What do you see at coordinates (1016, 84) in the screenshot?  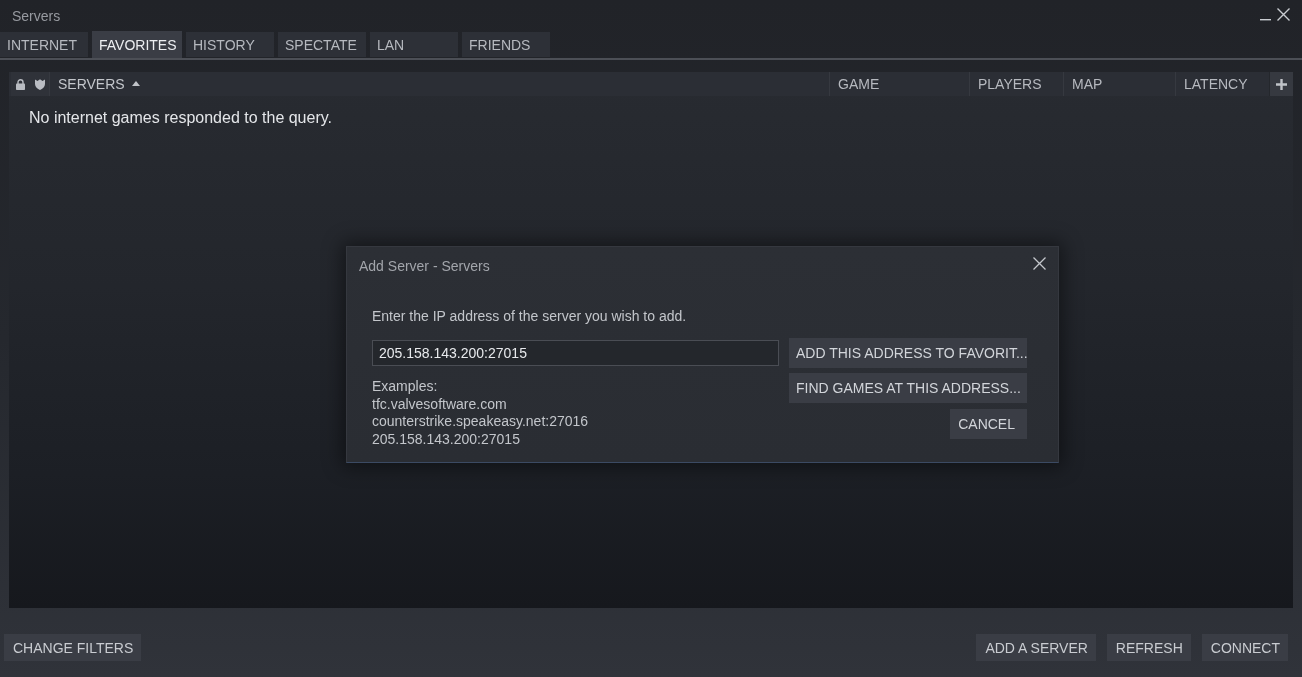 I see `column-header: PLAYERS` at bounding box center [1016, 84].